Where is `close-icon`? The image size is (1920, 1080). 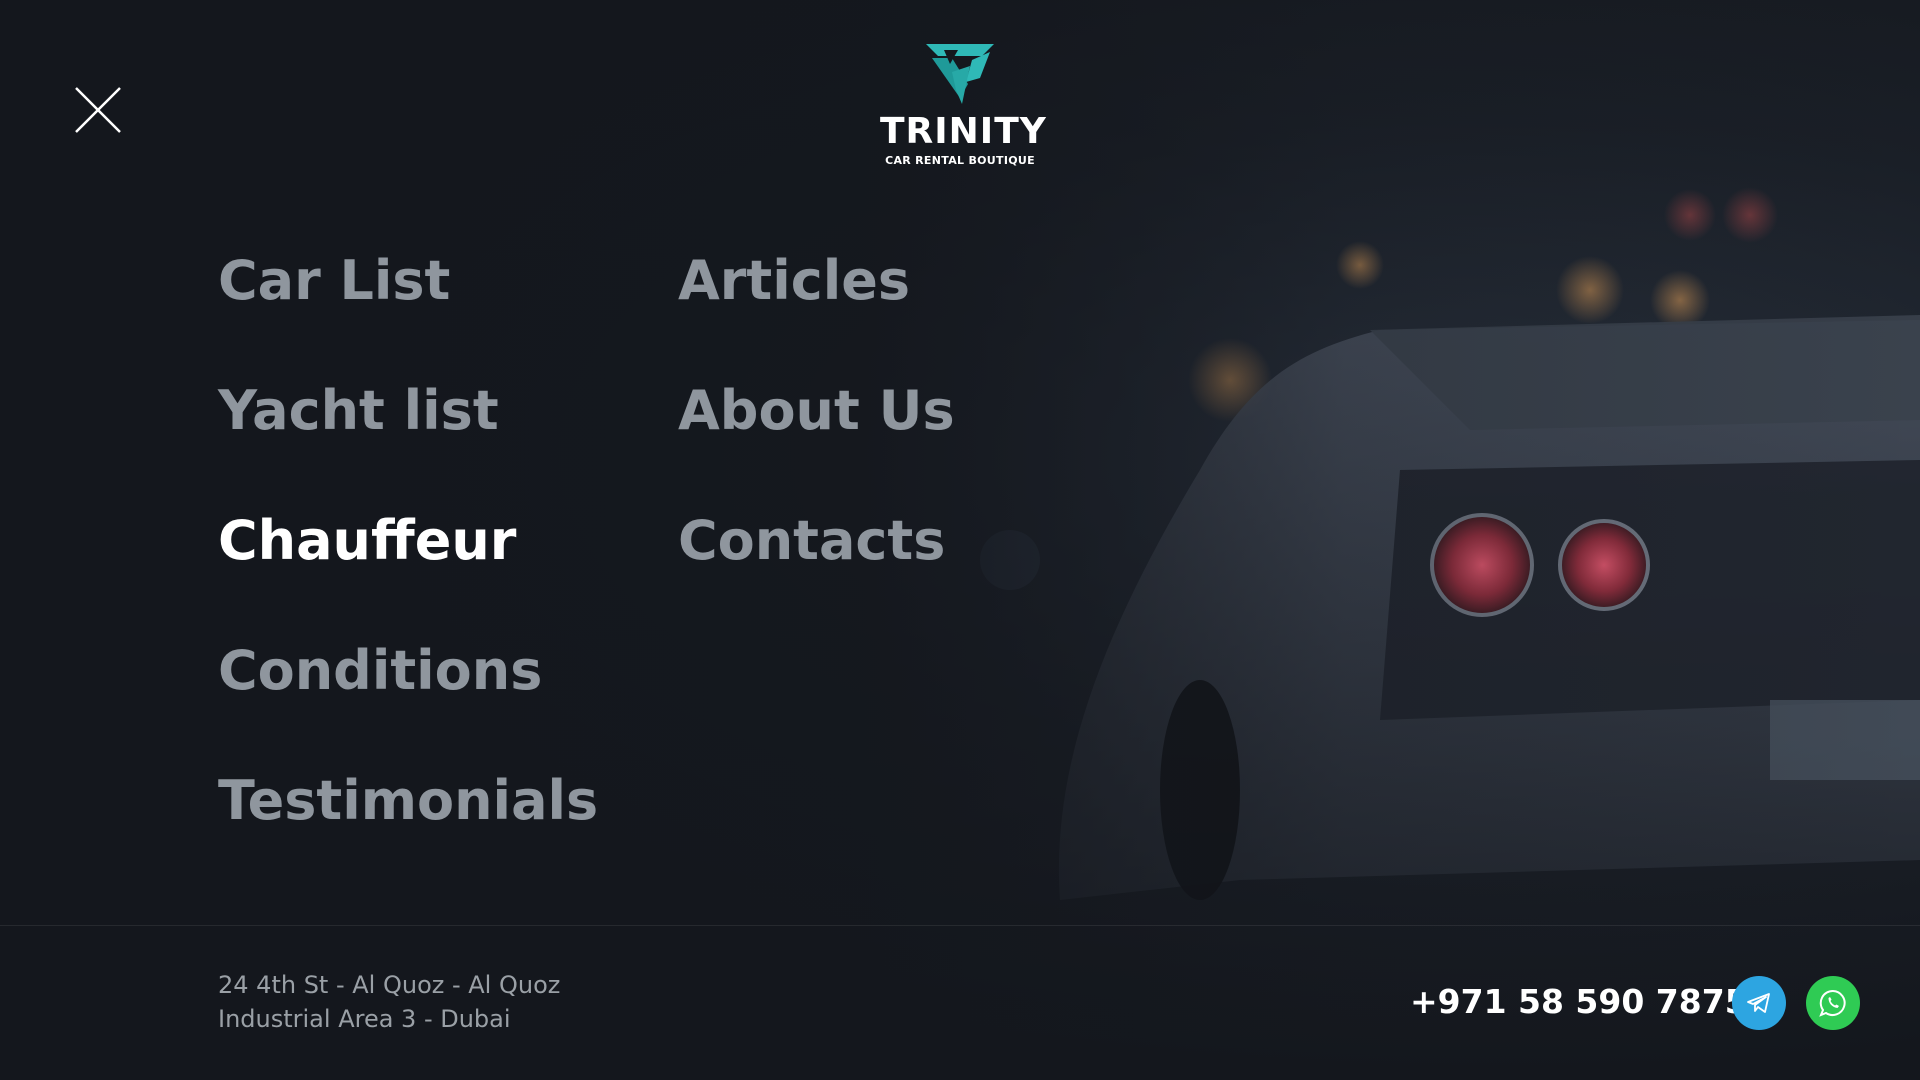
close-icon is located at coordinates (98, 110).